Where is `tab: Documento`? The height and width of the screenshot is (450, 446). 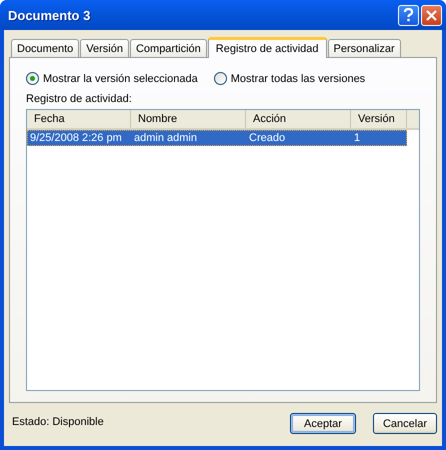 tab: Documento is located at coordinates (45, 48).